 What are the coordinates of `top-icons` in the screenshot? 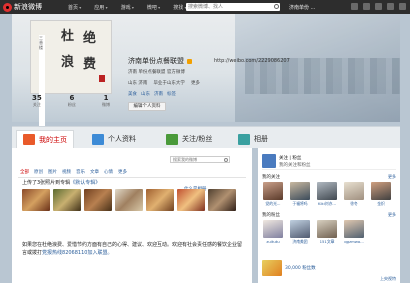 It's located at (378, 6).